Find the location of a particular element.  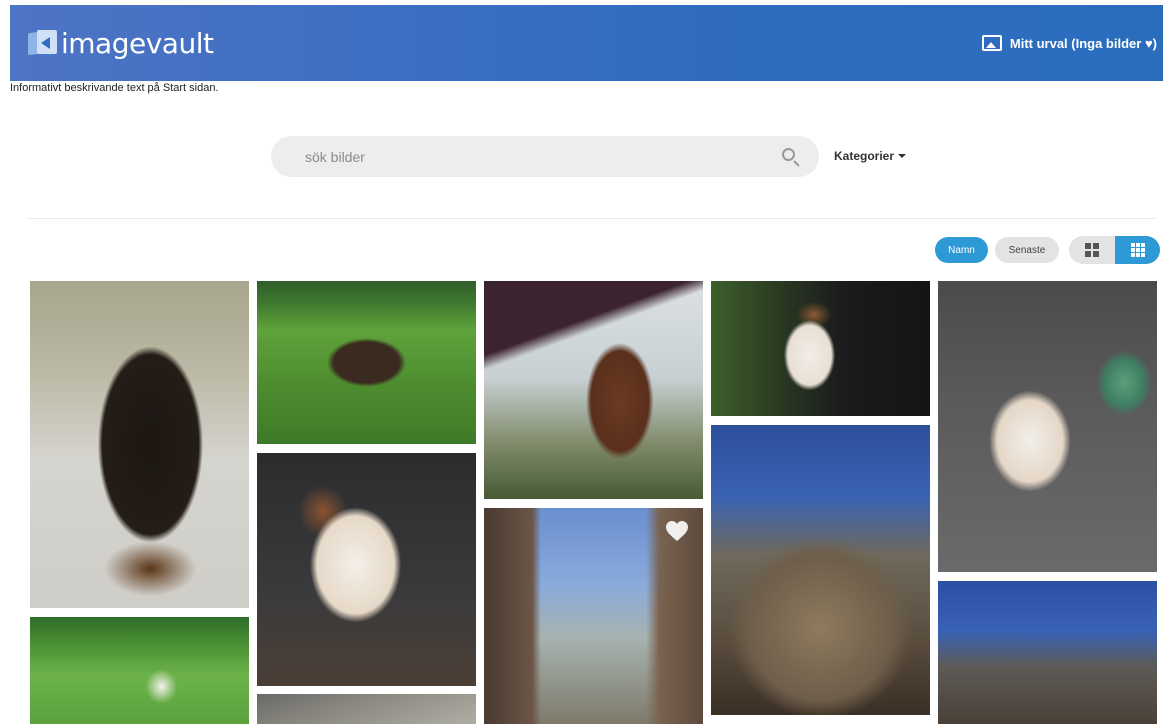

logo: imagevault is located at coordinates (121, 43).